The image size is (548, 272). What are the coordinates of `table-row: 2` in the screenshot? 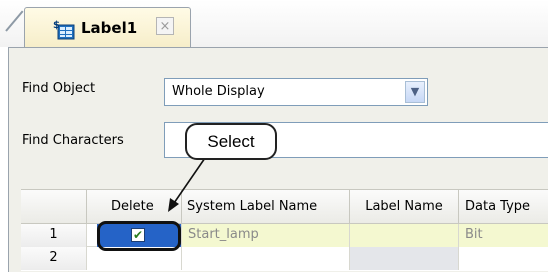 It's located at (284, 258).